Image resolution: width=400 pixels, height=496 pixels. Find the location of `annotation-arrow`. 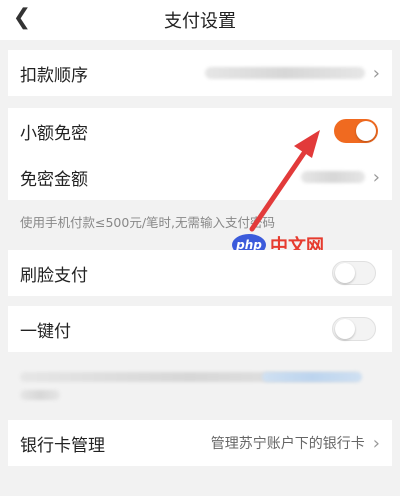

annotation-arrow is located at coordinates (284, 181).